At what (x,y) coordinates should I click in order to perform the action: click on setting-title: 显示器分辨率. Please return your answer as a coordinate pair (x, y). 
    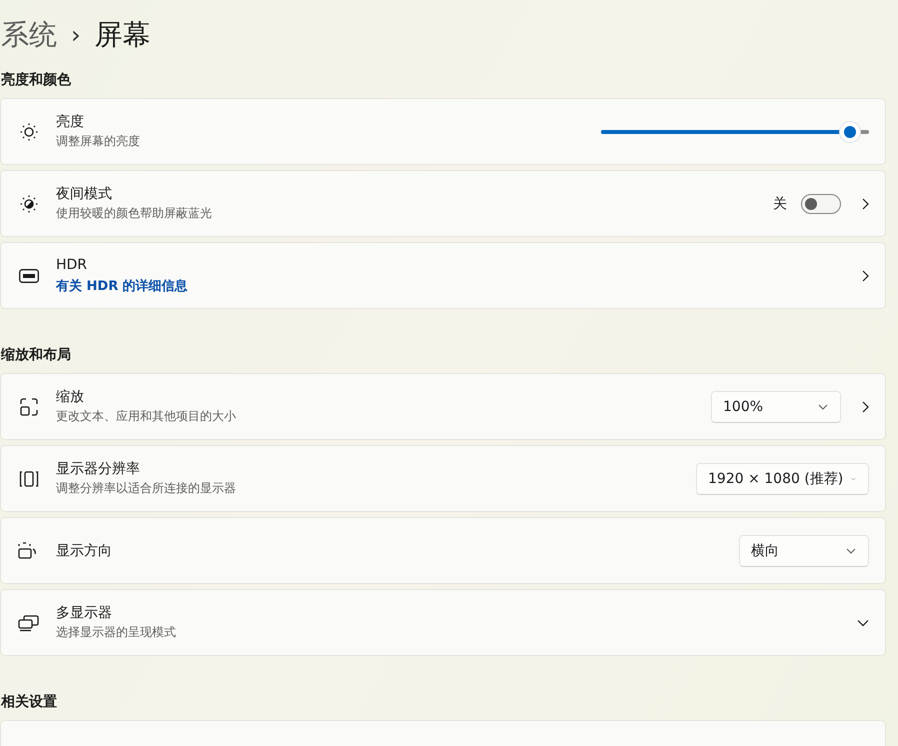
    Looking at the image, I should click on (98, 469).